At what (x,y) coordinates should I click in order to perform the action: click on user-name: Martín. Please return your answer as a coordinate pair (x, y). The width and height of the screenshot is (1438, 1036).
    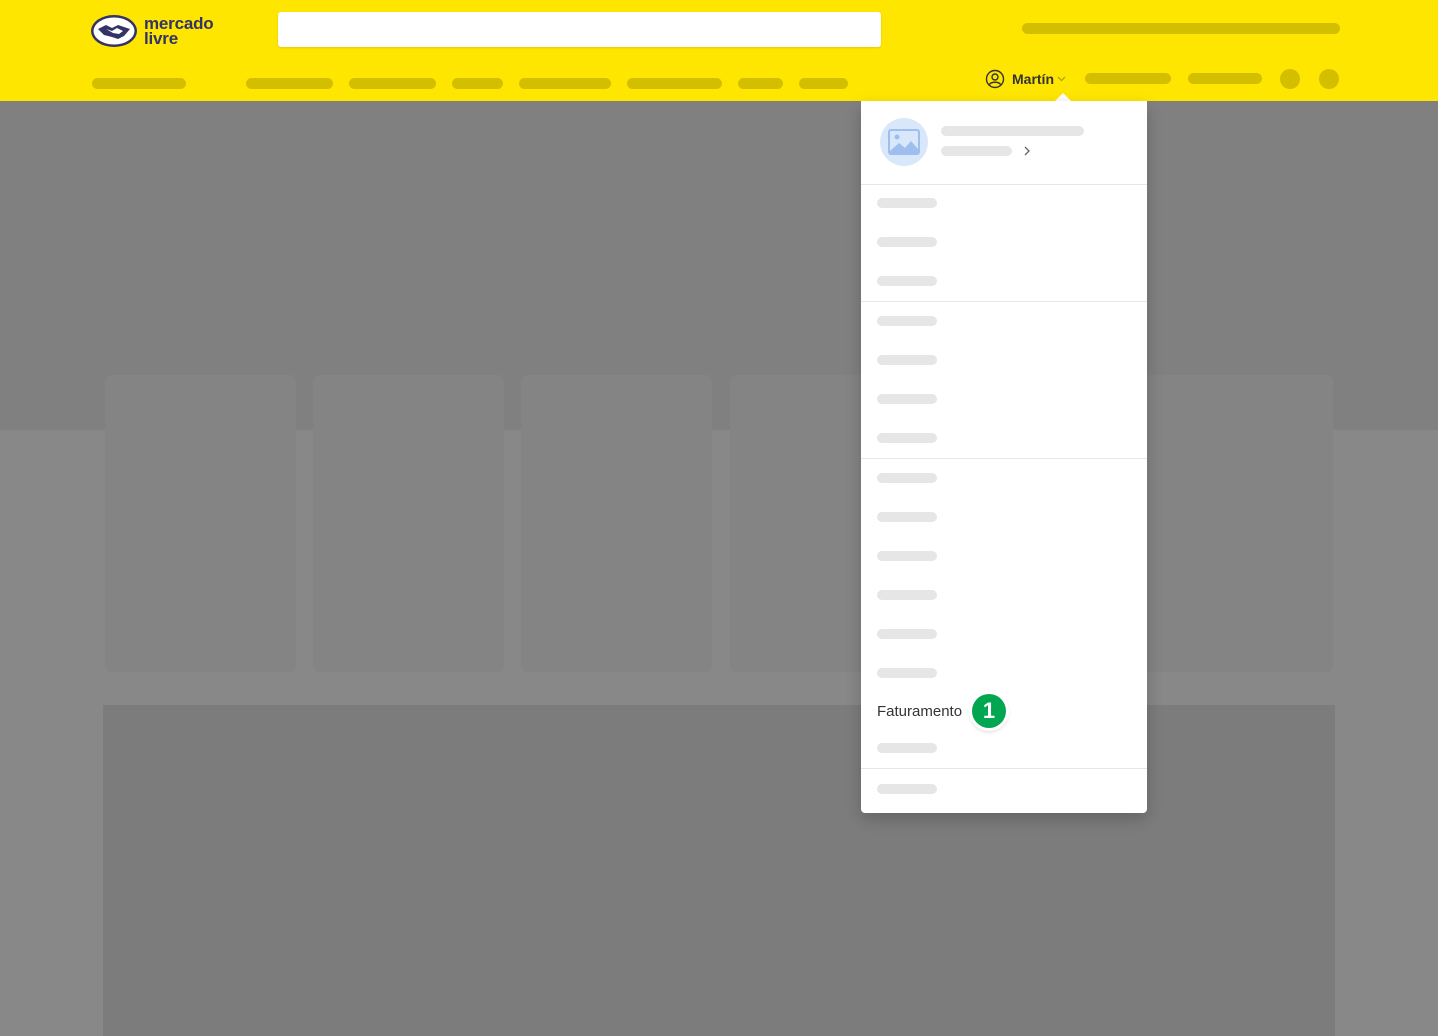
    Looking at the image, I should click on (1033, 79).